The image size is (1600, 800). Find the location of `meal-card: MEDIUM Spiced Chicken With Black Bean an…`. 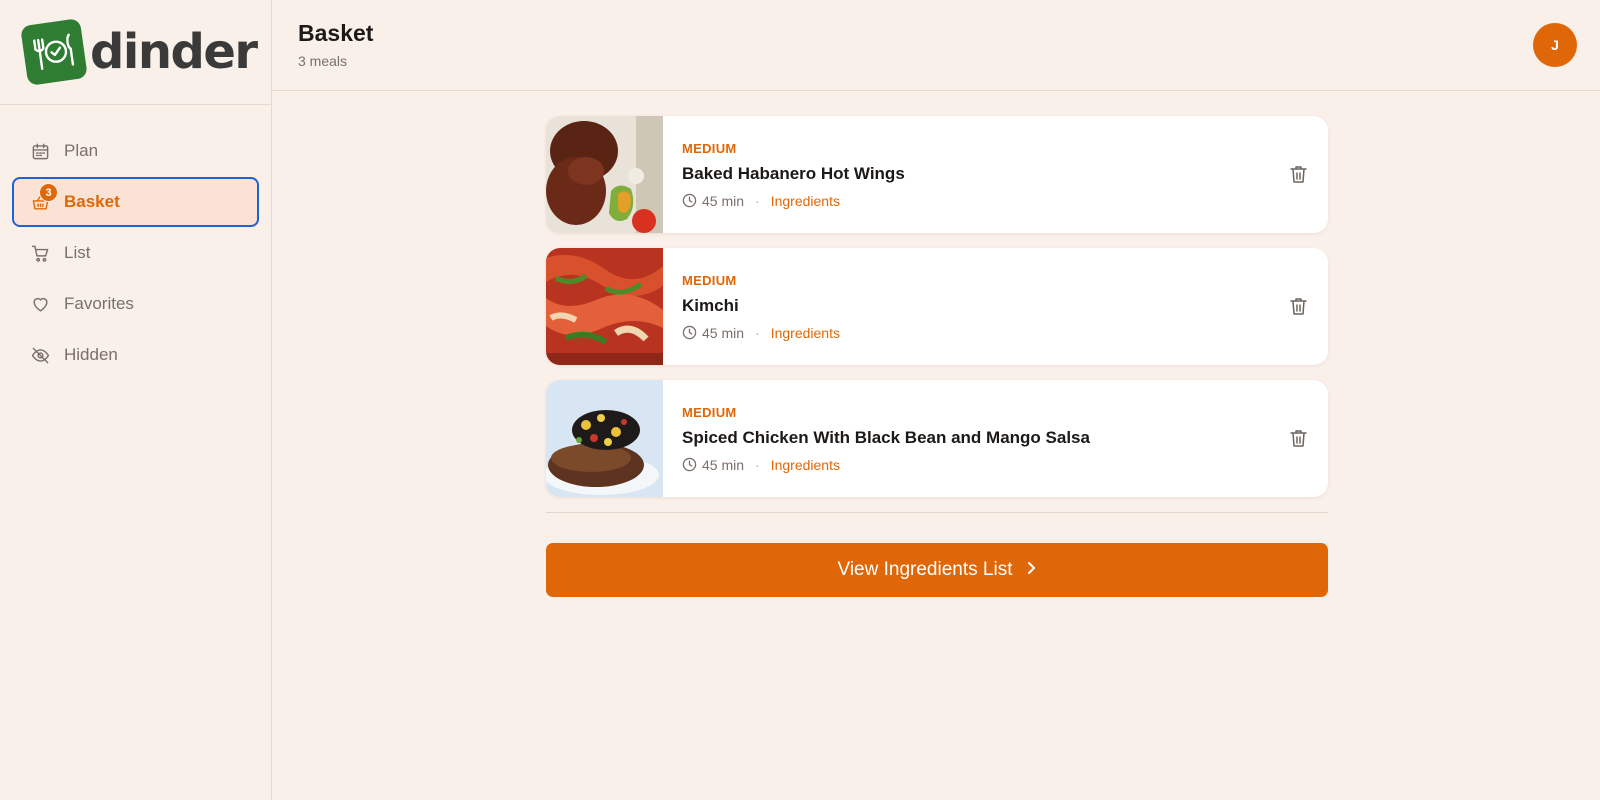

meal-card: MEDIUM Spiced Chicken With Black Bean an… is located at coordinates (937, 438).